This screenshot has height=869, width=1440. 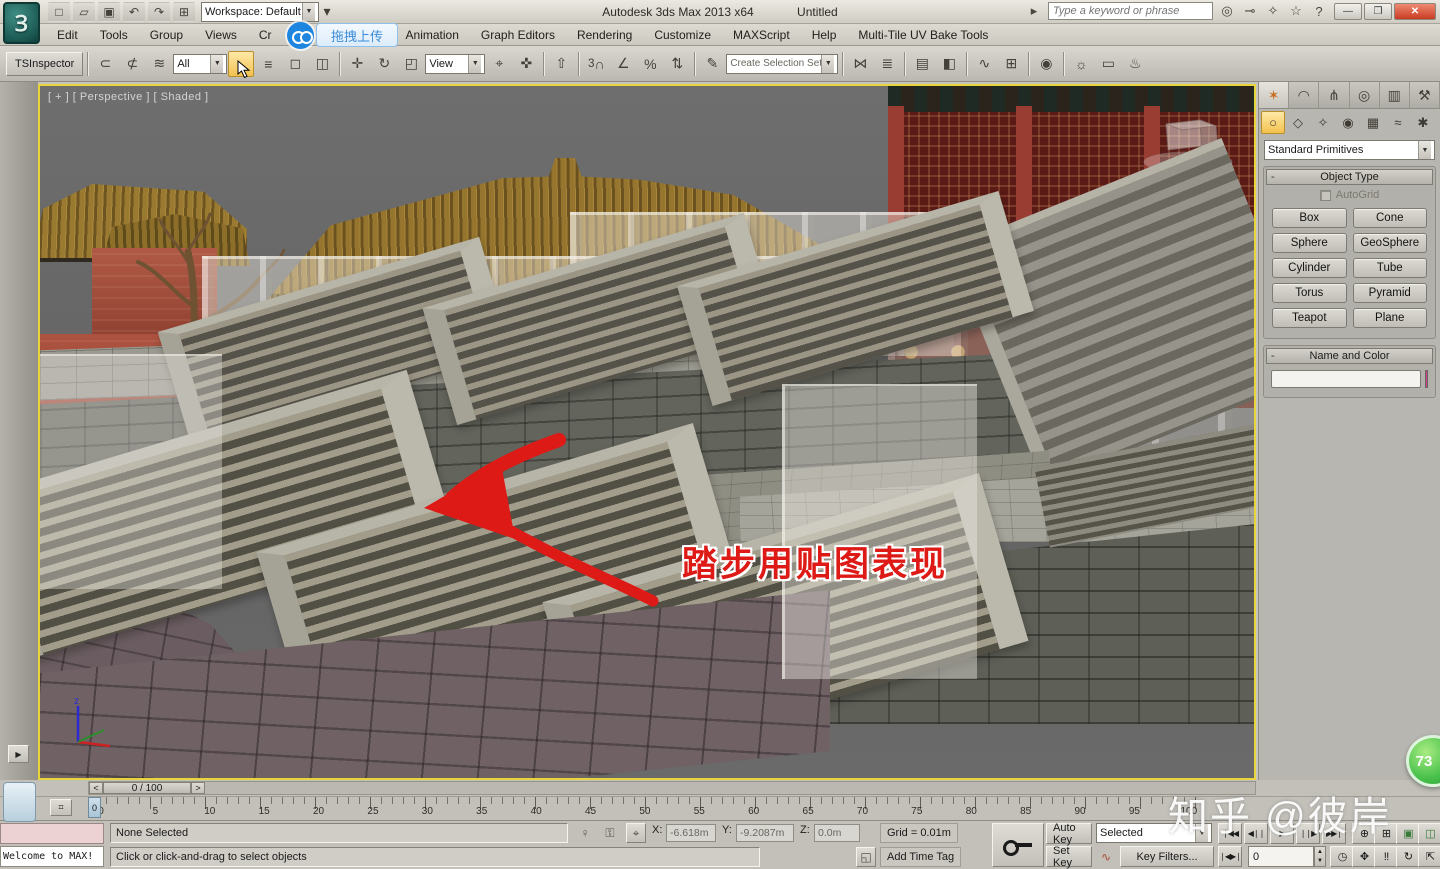 What do you see at coordinates (1281, 856) in the screenshot?
I see `current-frame-field: 0` at bounding box center [1281, 856].